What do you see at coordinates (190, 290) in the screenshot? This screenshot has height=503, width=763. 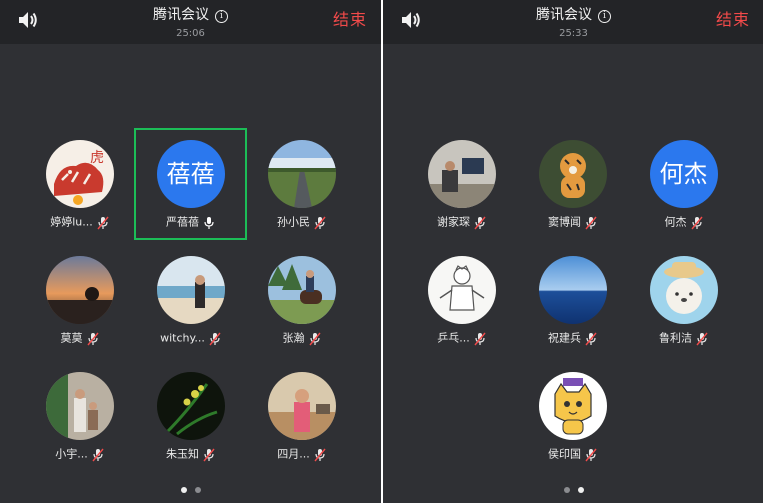 I see `beach-avatar` at bounding box center [190, 290].